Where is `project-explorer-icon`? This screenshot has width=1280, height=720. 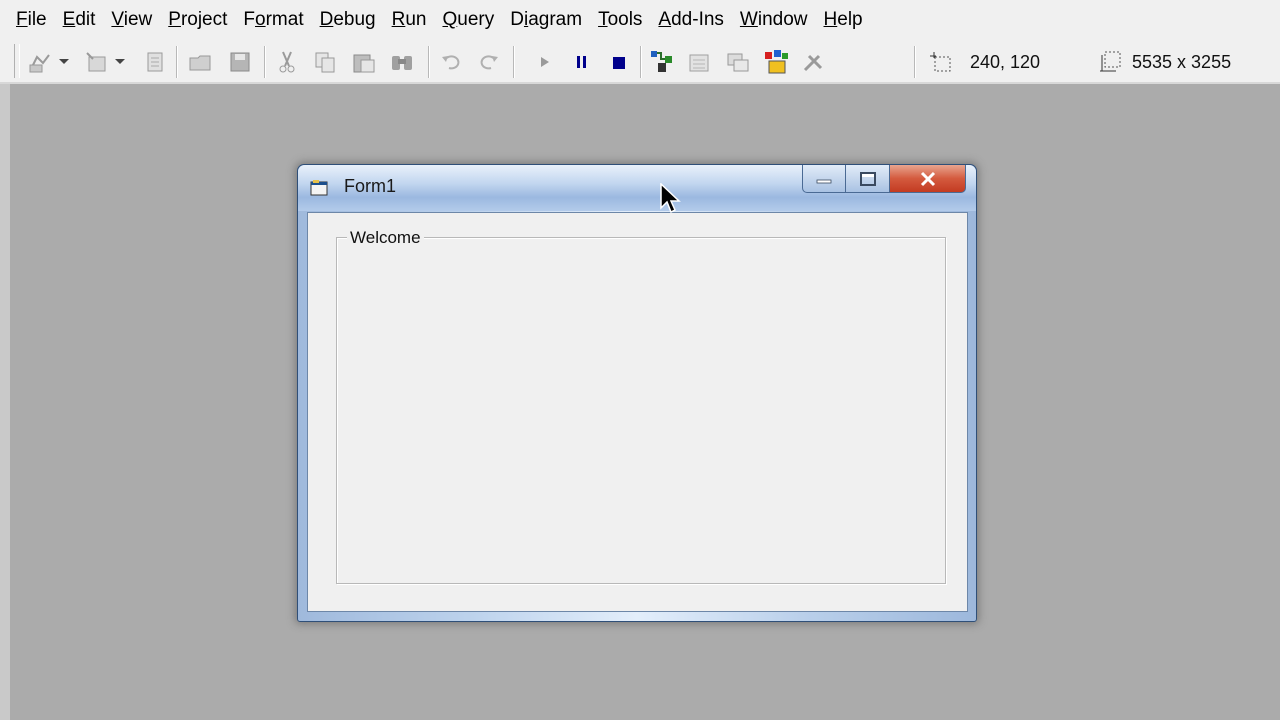
project-explorer-icon is located at coordinates (662, 62).